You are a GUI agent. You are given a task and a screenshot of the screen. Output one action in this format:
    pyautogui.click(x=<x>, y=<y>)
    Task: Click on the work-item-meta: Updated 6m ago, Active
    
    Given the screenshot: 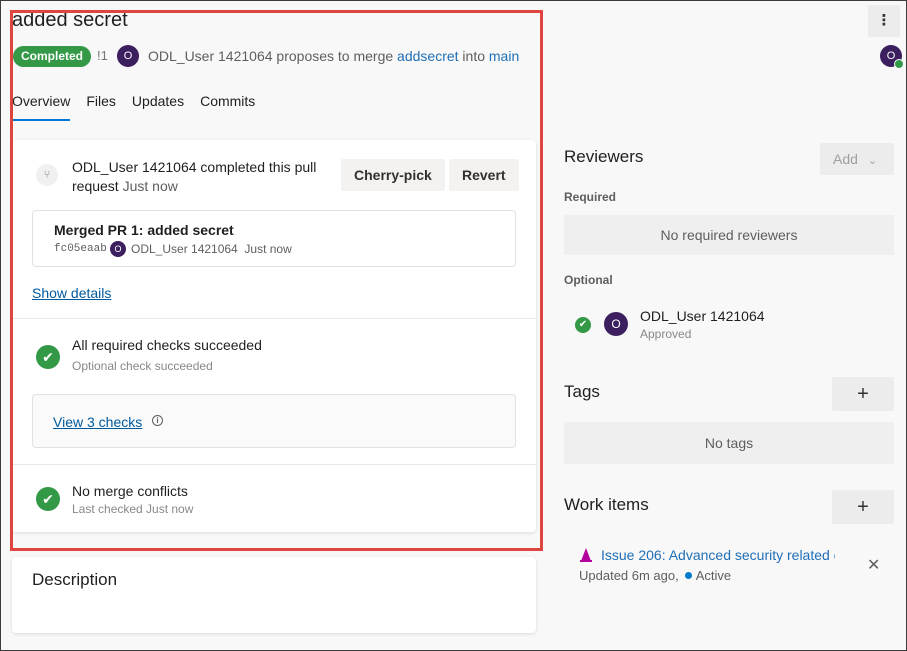 What is the action you would take?
    pyautogui.click(x=655, y=575)
    